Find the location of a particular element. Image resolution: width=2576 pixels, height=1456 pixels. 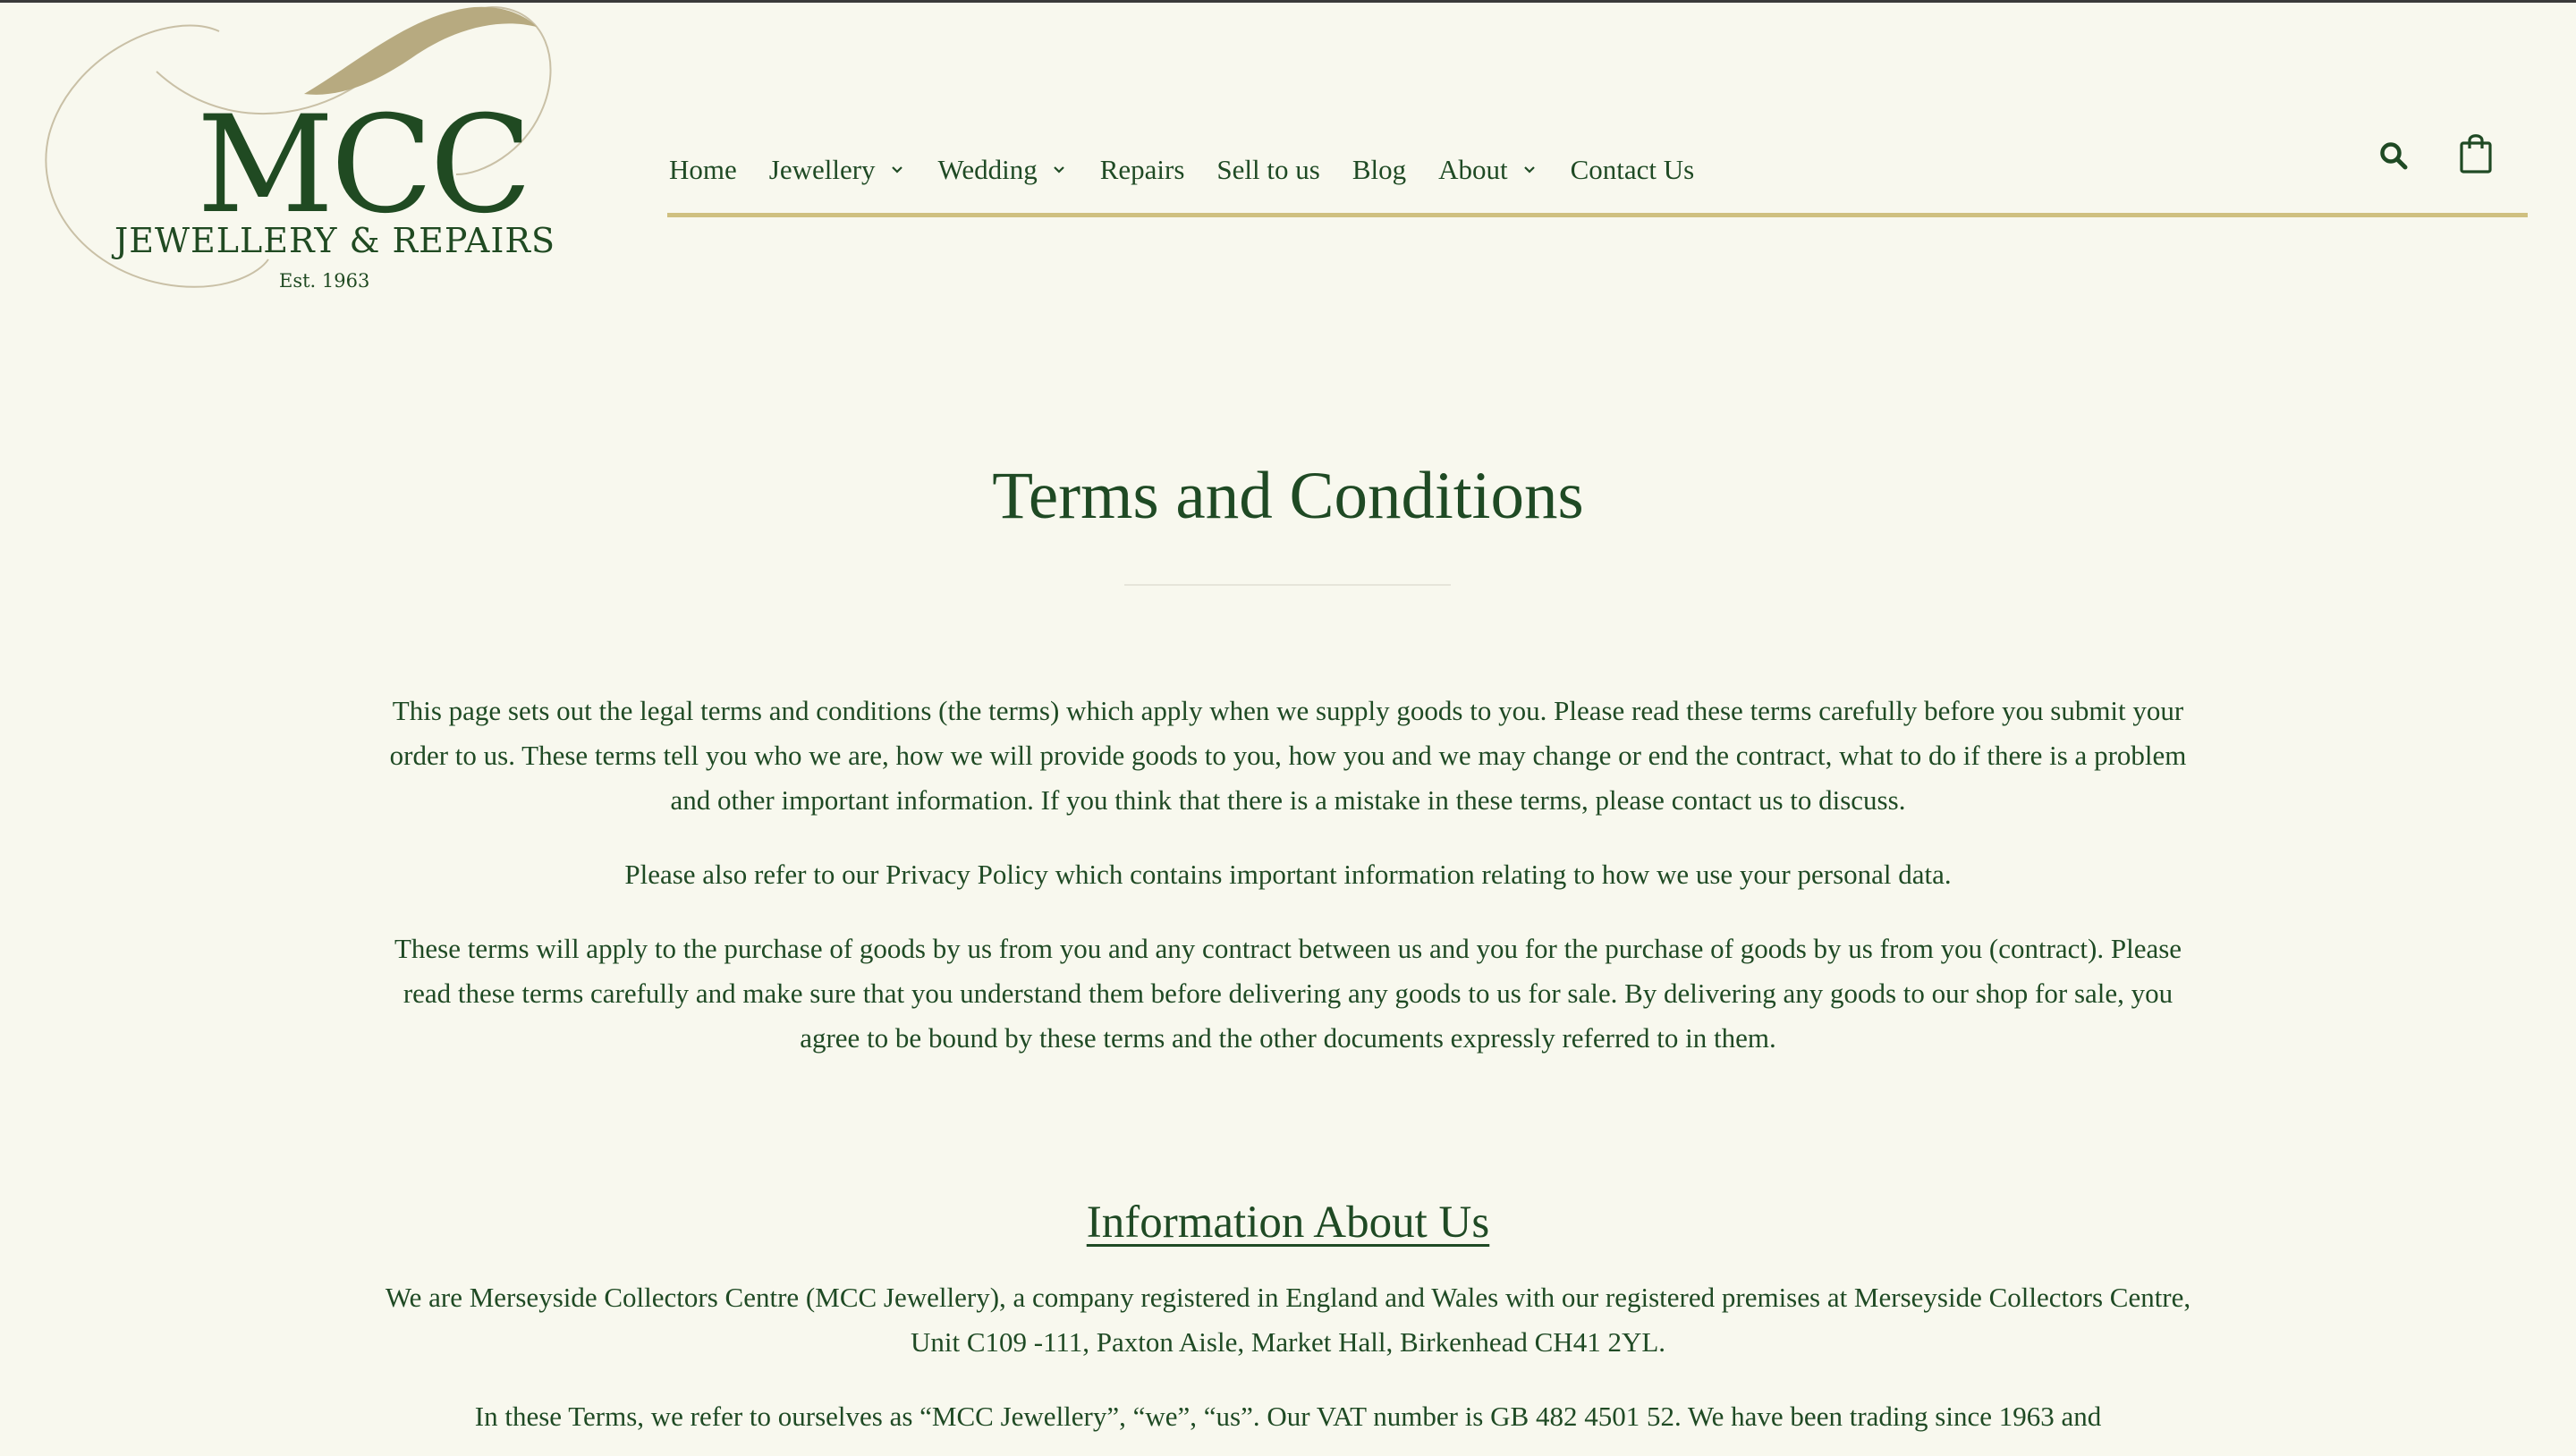

nav-item-label: Repairs is located at coordinates (1142, 169).